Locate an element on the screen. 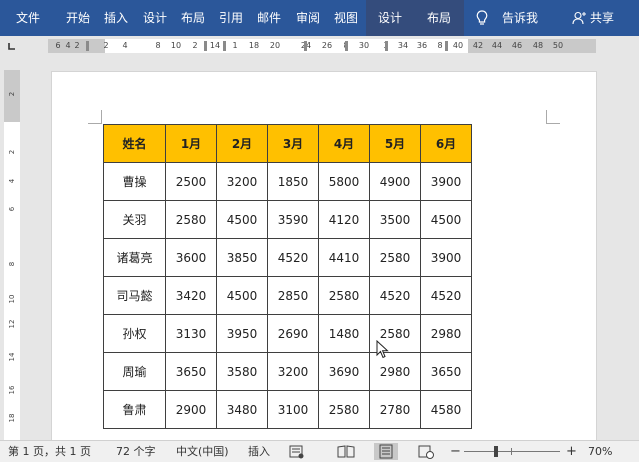 The width and height of the screenshot is (639, 462). value-cell: 4900 is located at coordinates (395, 181).